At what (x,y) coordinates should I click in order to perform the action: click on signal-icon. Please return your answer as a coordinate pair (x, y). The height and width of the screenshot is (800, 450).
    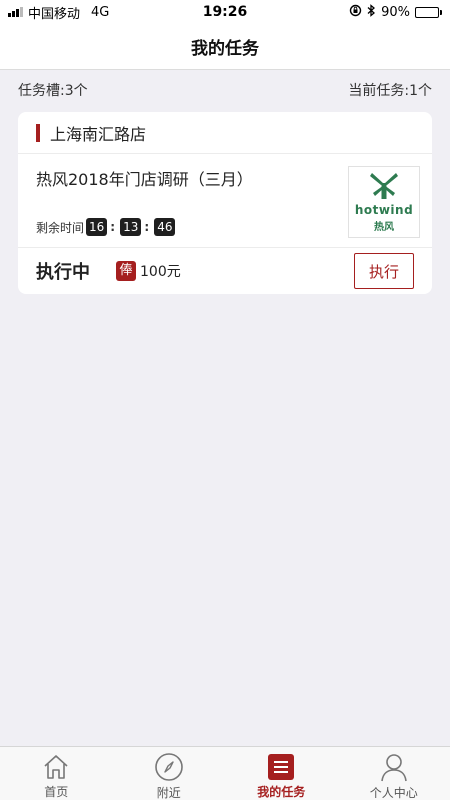
    Looking at the image, I should click on (15, 12).